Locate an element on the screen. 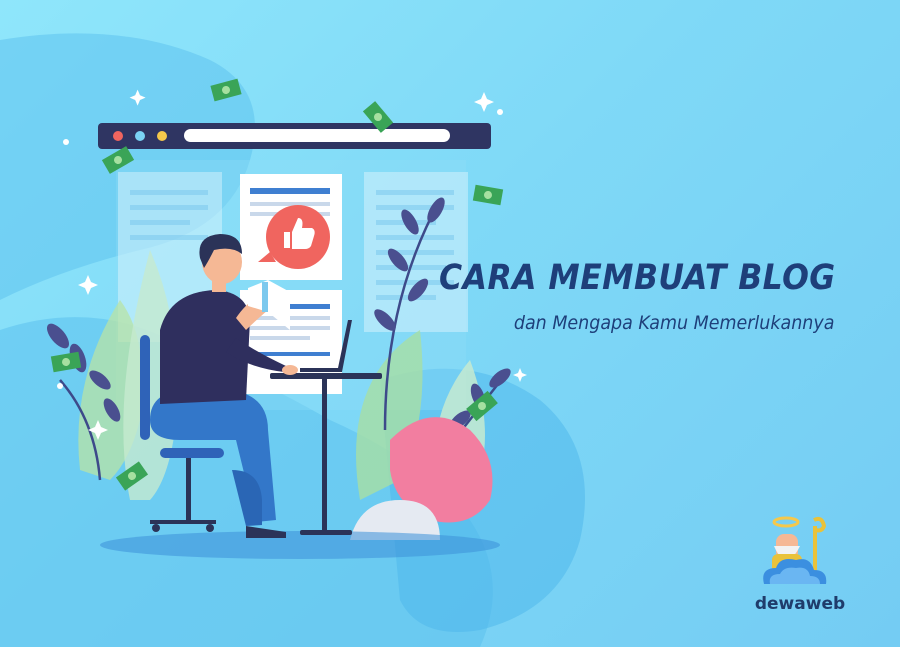  window-dot-yellow is located at coordinates (162, 136).